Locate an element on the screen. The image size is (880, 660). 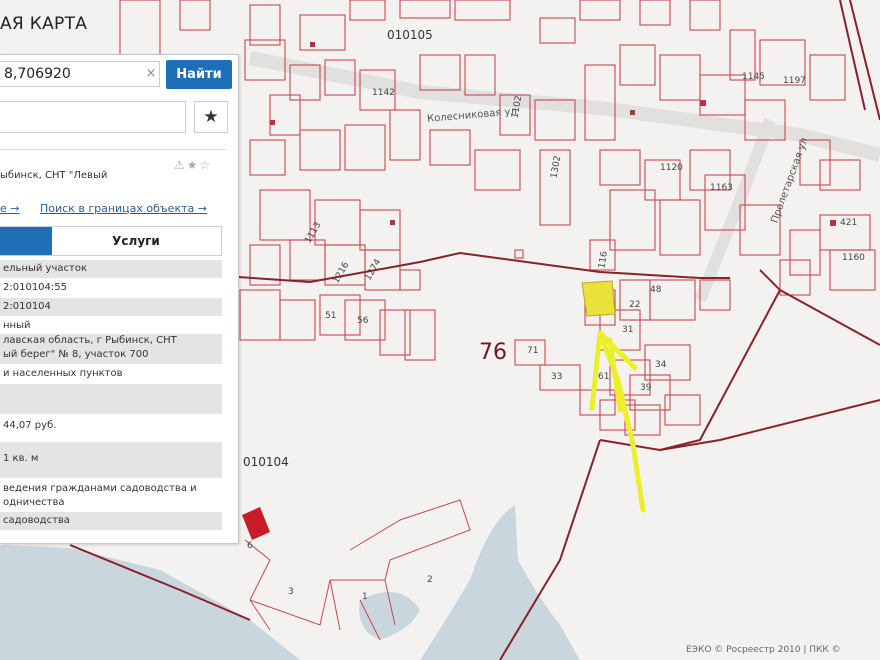
copyright-text: ЕЭКО © Росреестр 2010 | ПКК © is located at coordinates (763, 650).